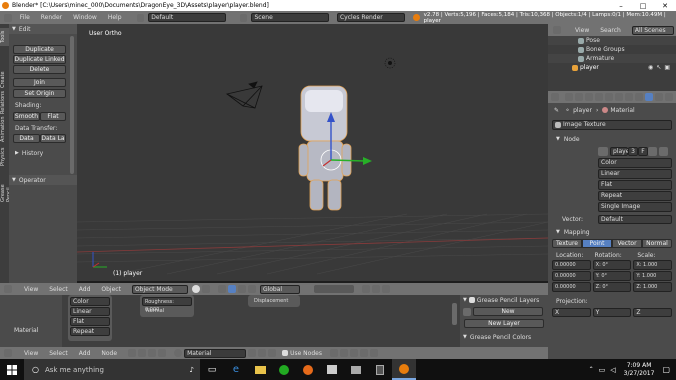  Describe the element at coordinates (643, 6) in the screenshot. I see `maximize-button: □` at that location.